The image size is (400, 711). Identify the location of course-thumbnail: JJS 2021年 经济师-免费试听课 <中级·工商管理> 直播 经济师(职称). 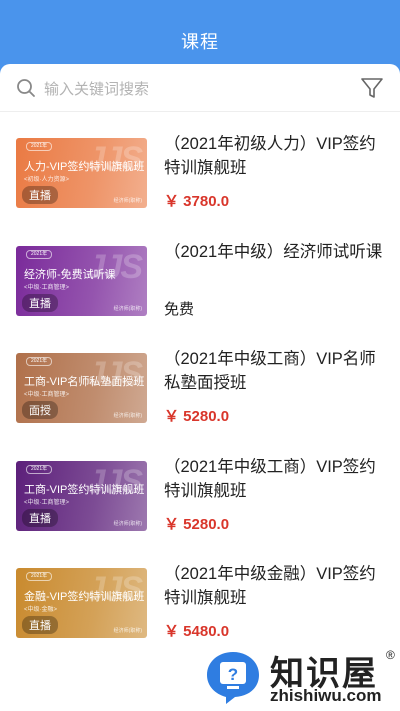
(81, 280).